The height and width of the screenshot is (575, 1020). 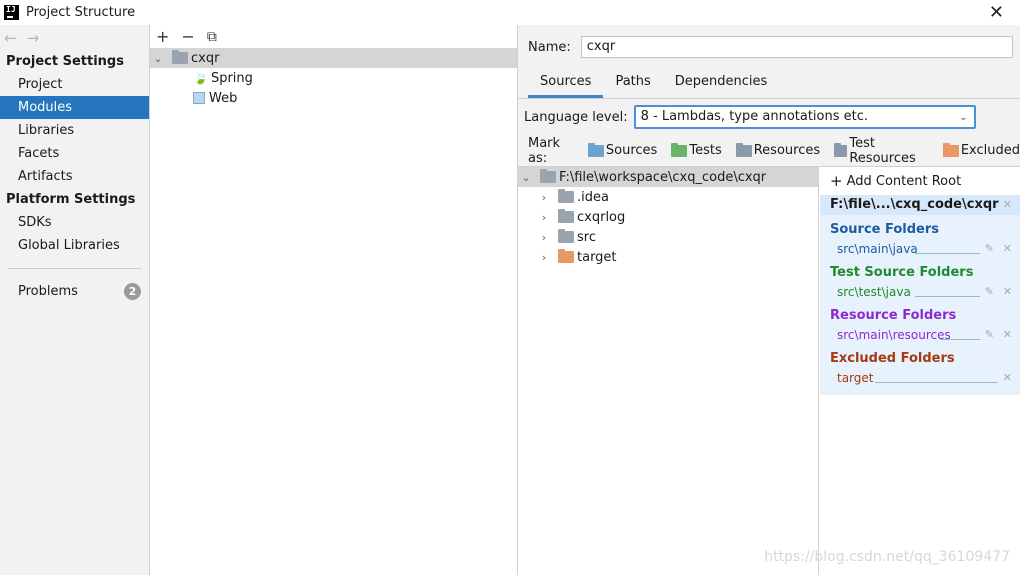 I want to click on content-root-path: F:\file\...\cxq_code\cxqr ✕, so click(x=920, y=205).